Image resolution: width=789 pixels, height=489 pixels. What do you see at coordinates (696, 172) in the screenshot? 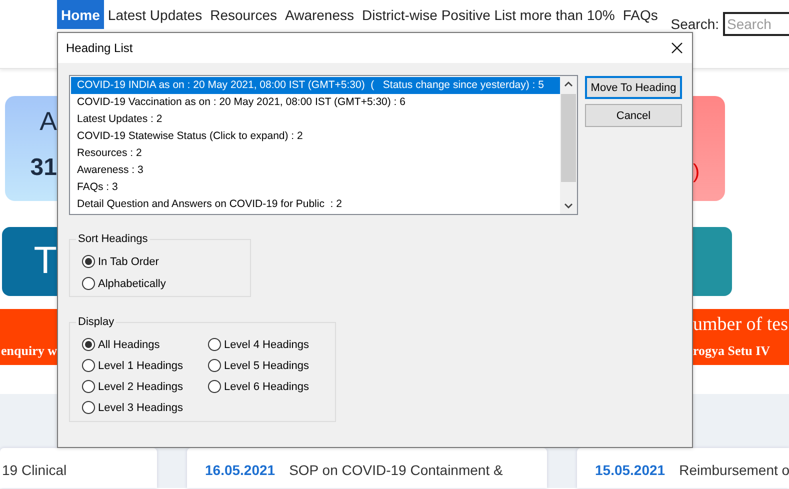
I see `card-value: )` at bounding box center [696, 172].